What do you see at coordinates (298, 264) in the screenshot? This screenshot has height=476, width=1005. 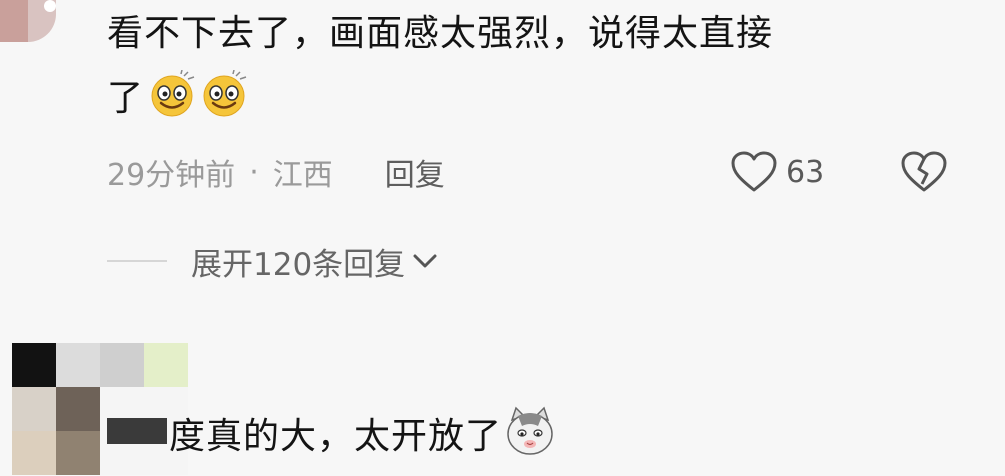 I see `expand-replies-label: 展开120条回复` at bounding box center [298, 264].